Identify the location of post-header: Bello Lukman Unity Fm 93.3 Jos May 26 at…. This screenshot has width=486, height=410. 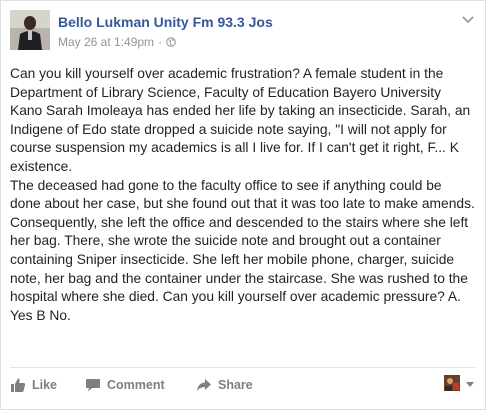
(242, 34).